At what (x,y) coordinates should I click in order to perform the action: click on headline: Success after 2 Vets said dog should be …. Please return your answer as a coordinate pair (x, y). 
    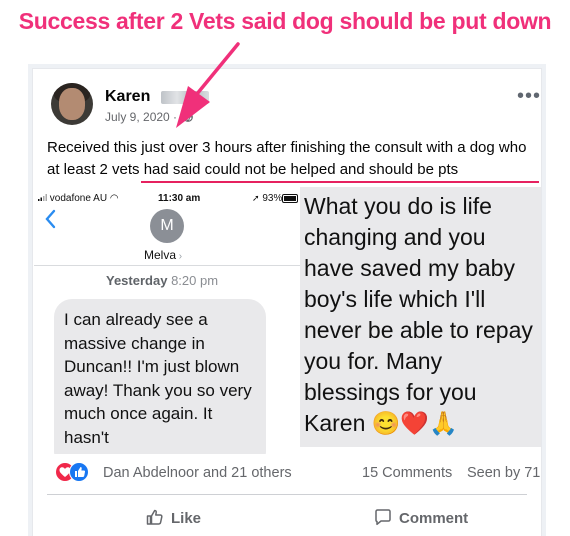
    Looking at the image, I should click on (285, 21).